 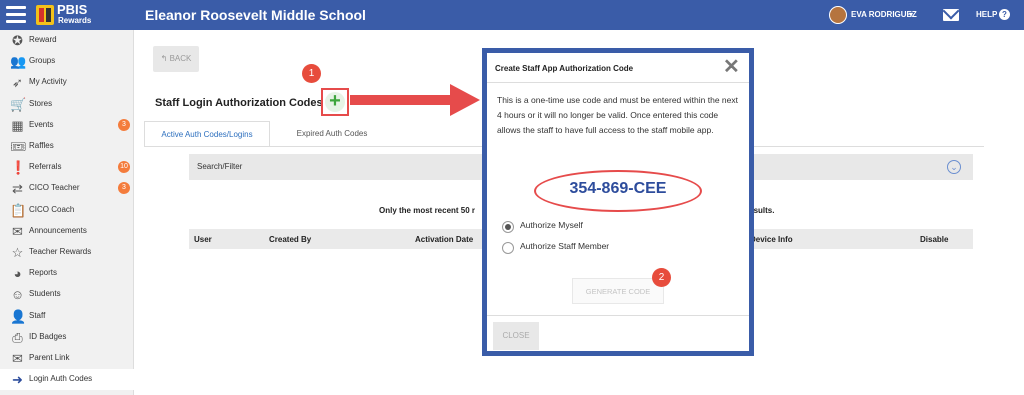 What do you see at coordinates (17, 125) in the screenshot?
I see `calendar-icon: ▦` at bounding box center [17, 125].